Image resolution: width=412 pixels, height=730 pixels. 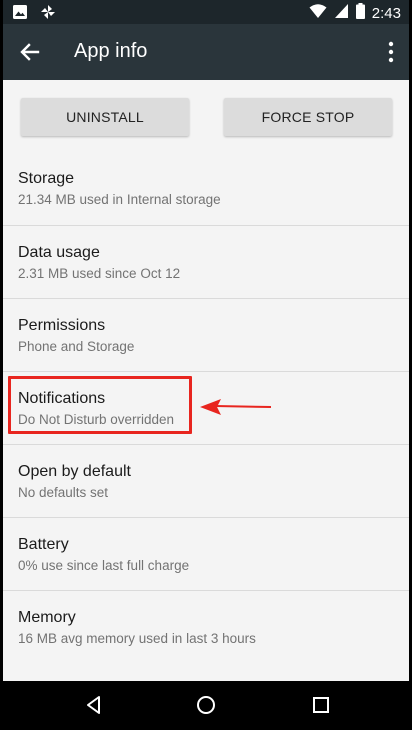 What do you see at coordinates (94, 705) in the screenshot?
I see `back-triangle-icon` at bounding box center [94, 705].